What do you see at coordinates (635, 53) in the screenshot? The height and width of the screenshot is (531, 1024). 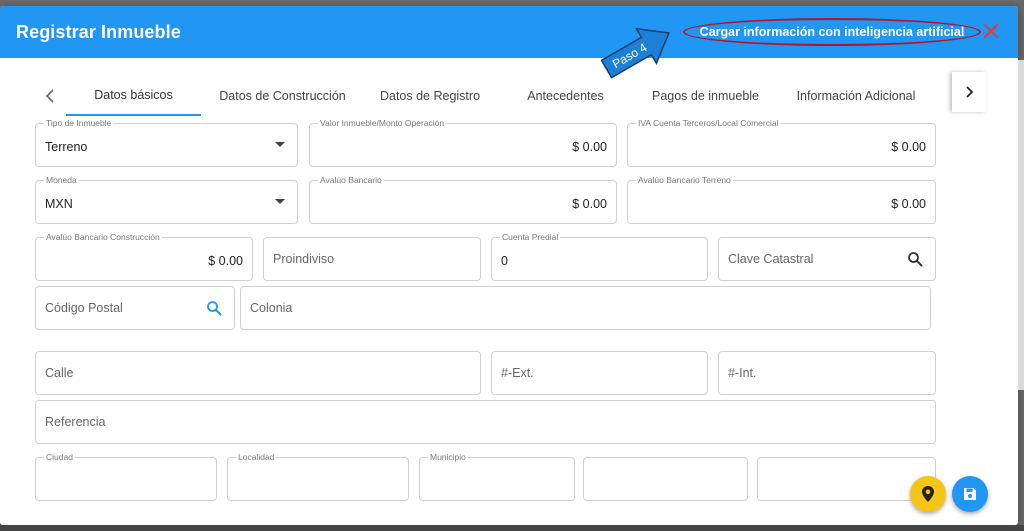 I see `annotation-arrow: Paso 4` at bounding box center [635, 53].